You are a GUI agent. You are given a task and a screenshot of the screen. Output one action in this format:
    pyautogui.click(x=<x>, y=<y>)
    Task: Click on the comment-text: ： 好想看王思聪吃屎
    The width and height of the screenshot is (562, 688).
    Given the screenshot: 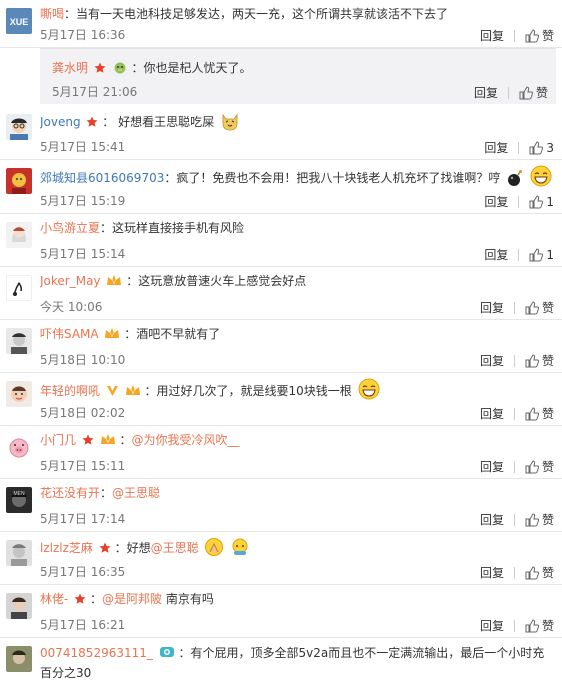 What is the action you would take?
    pyautogui.click(x=158, y=122)
    